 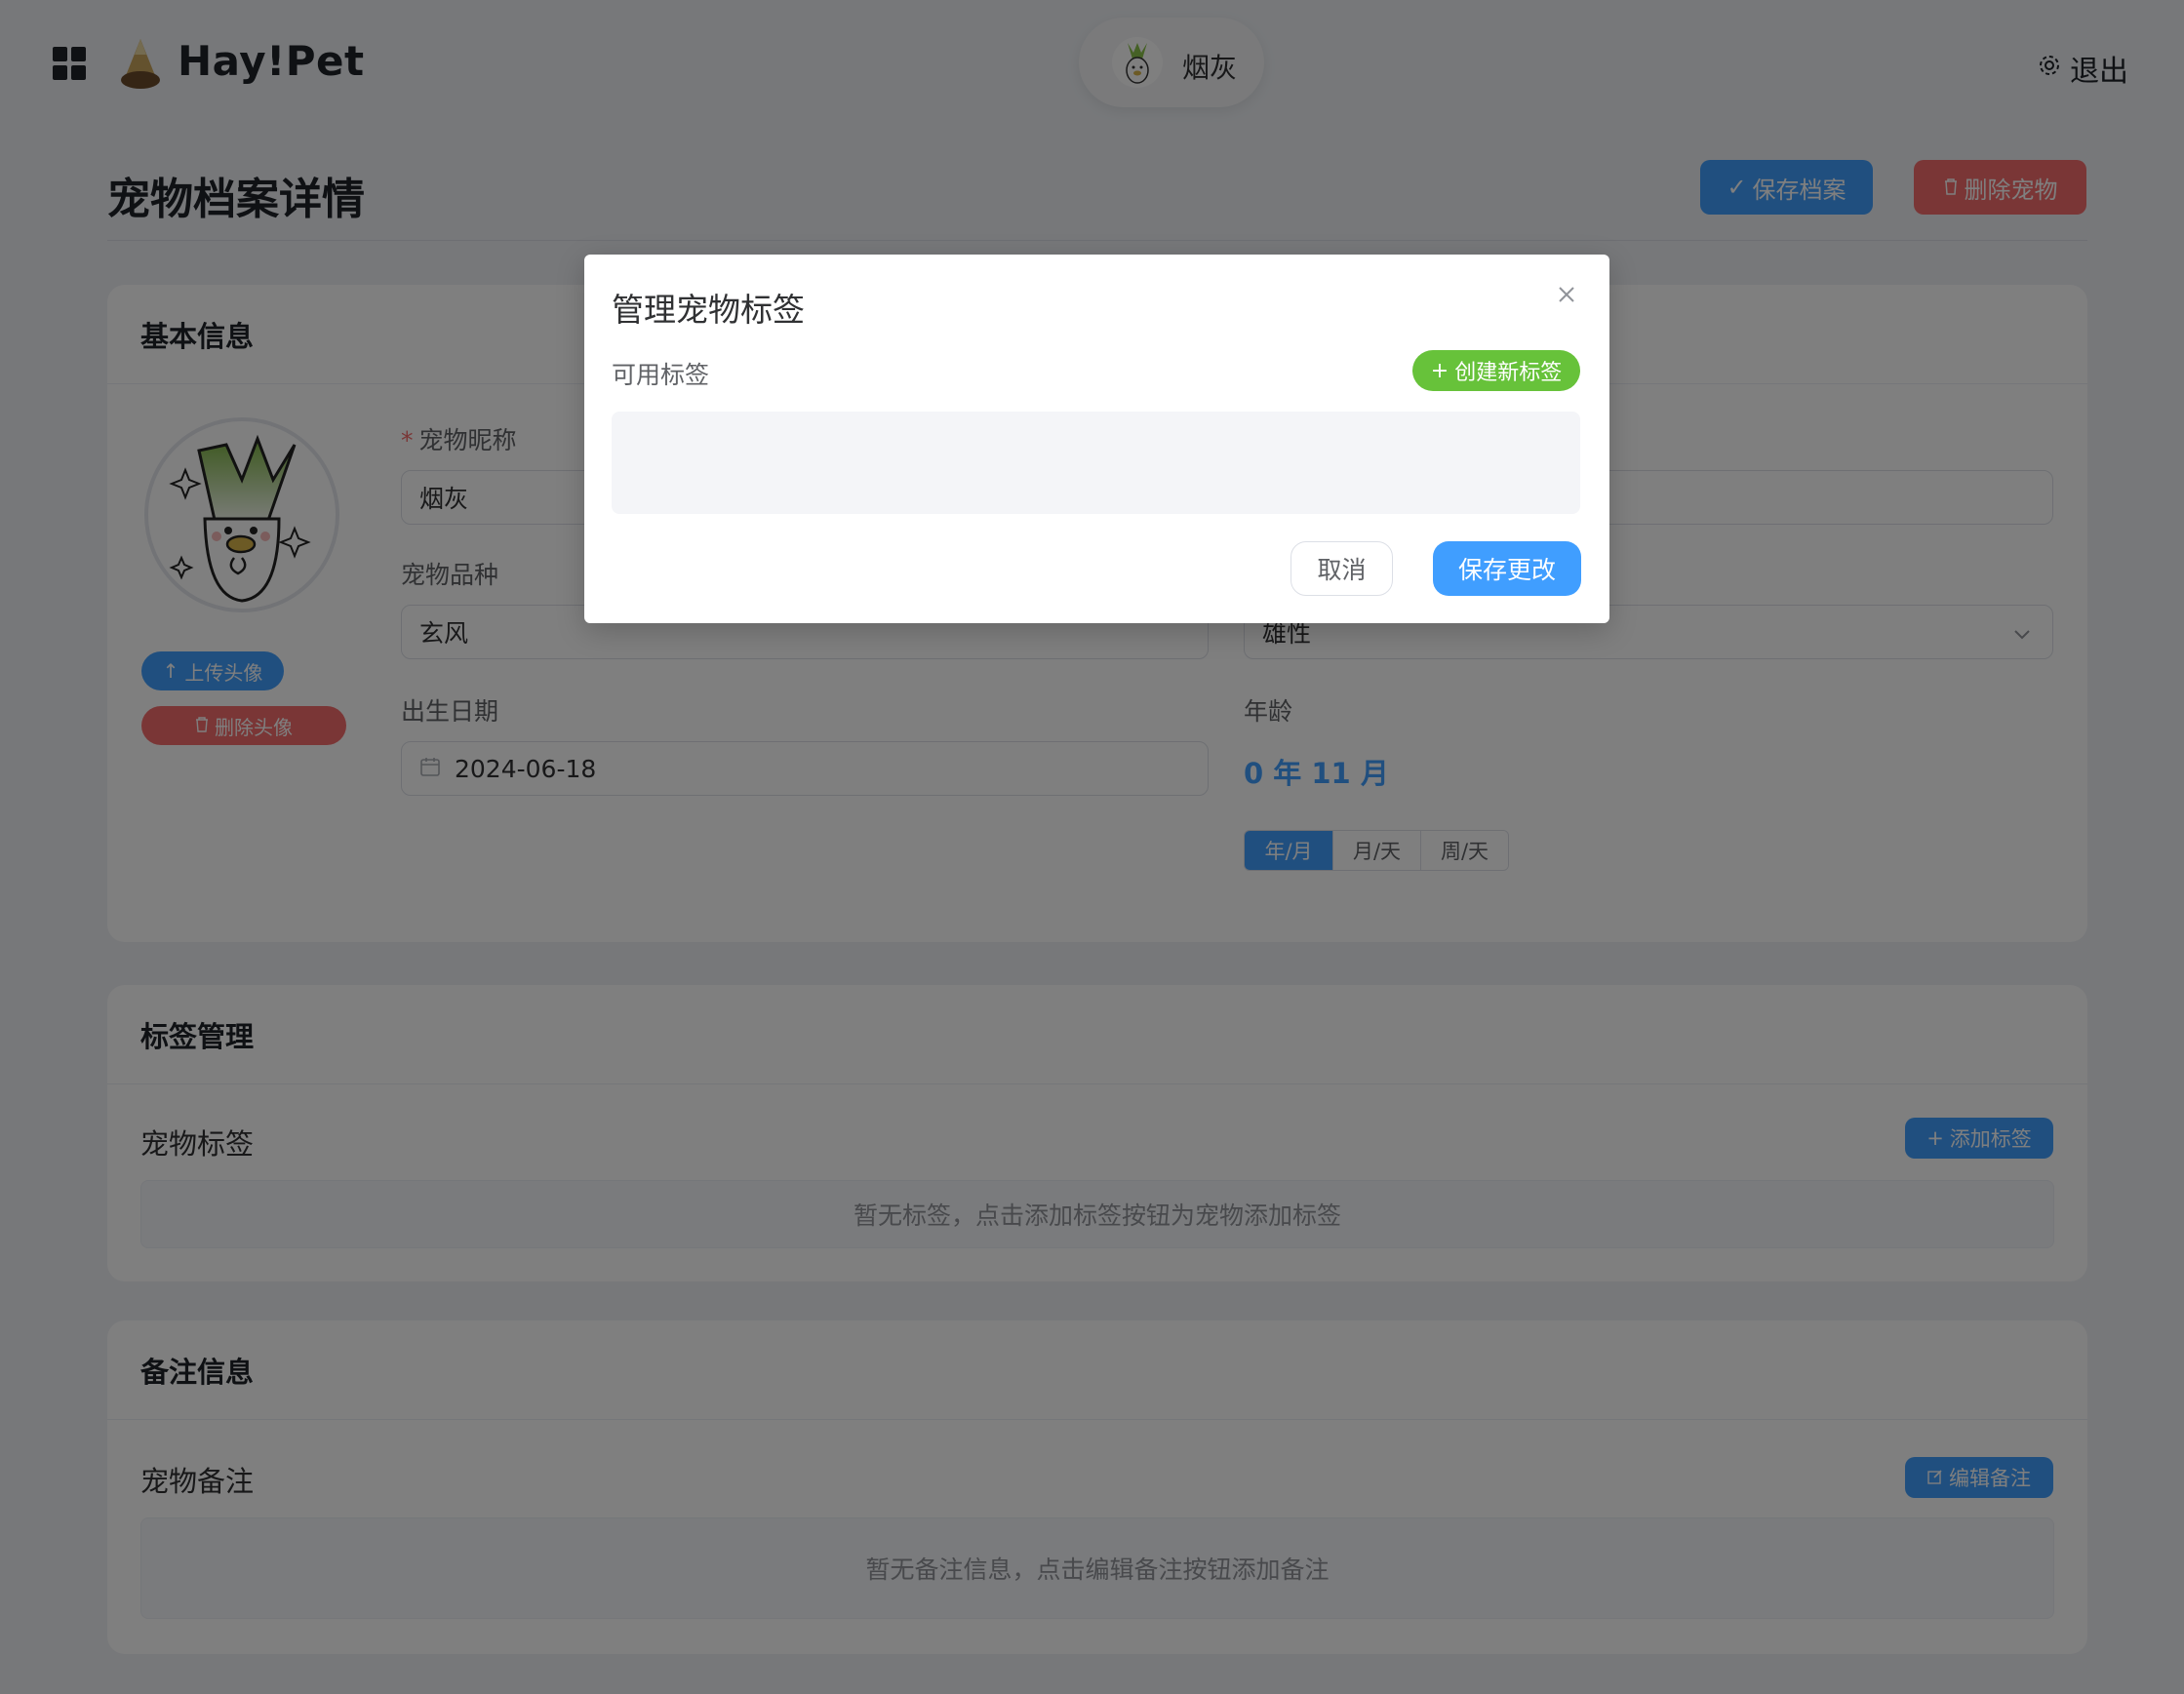 What do you see at coordinates (1507, 568) in the screenshot?
I see `save-changes-button: 保存更改` at bounding box center [1507, 568].